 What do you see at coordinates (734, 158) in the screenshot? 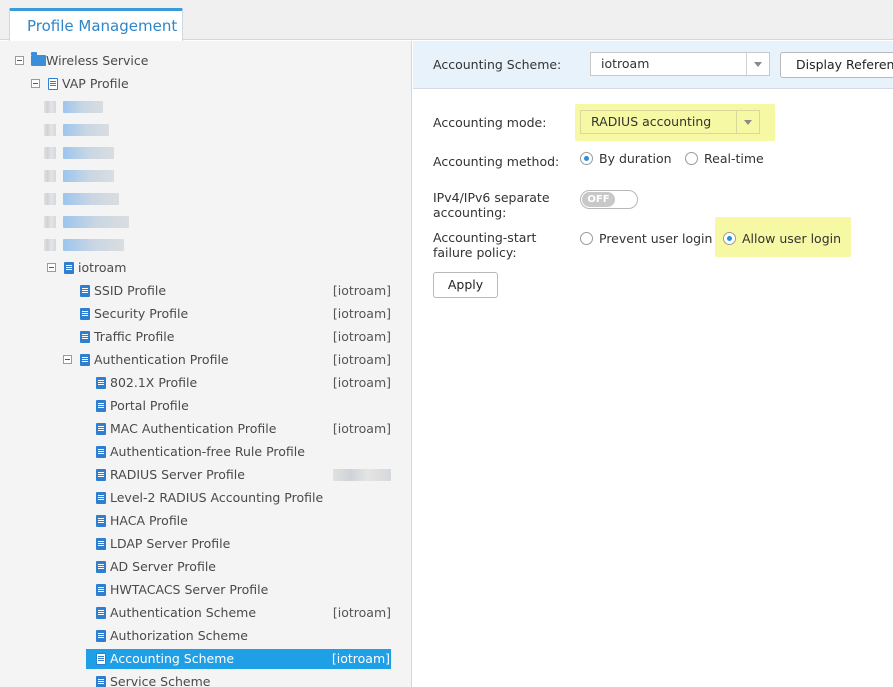
I see `method-real-time-label: Real-time` at bounding box center [734, 158].